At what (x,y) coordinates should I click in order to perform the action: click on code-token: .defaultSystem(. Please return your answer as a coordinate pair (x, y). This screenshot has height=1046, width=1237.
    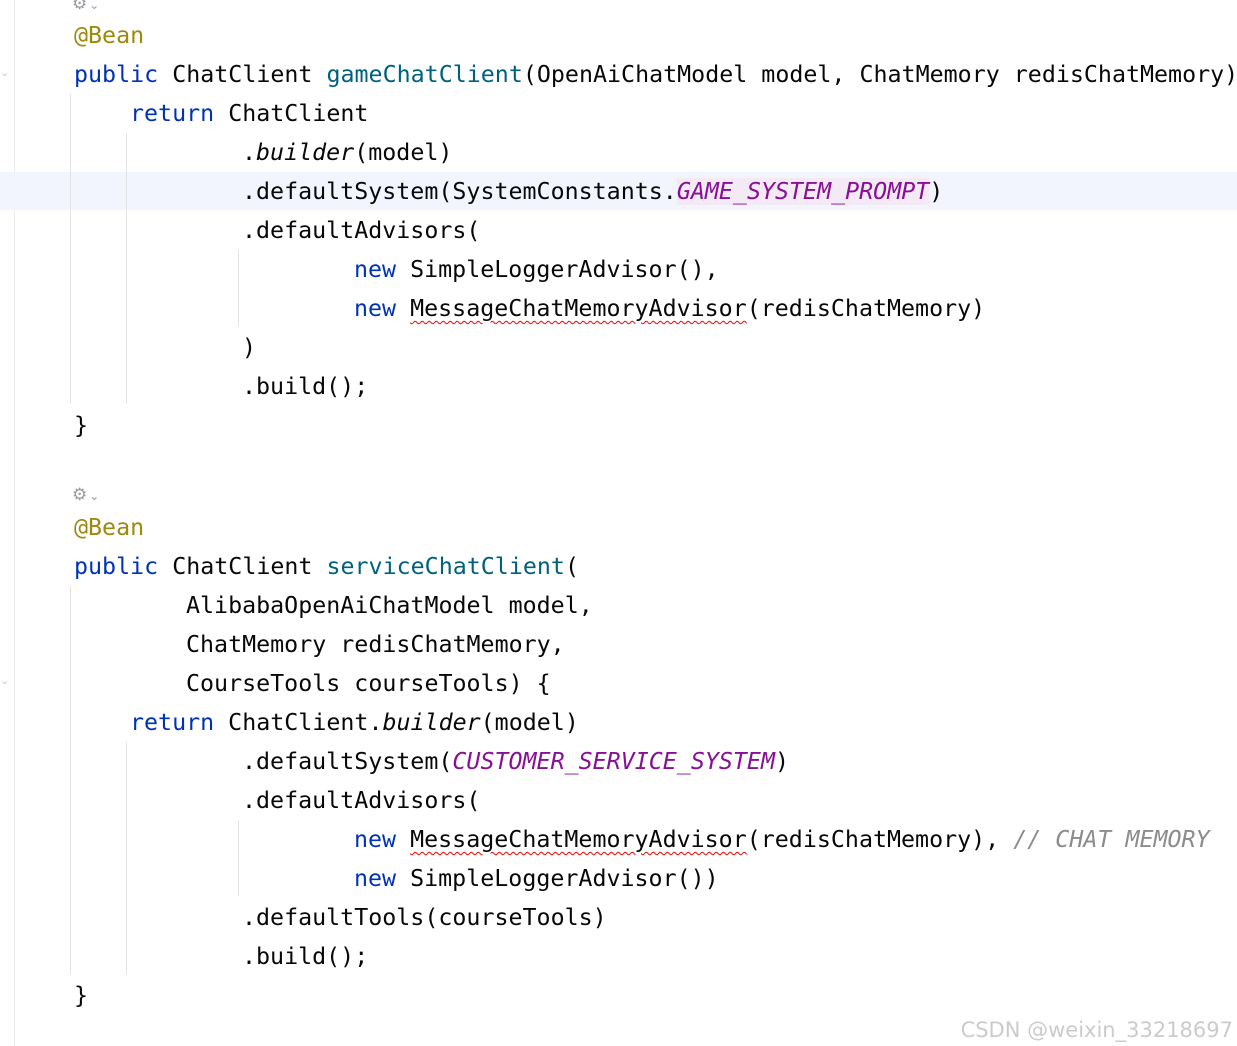
    Looking at the image, I should click on (347, 761).